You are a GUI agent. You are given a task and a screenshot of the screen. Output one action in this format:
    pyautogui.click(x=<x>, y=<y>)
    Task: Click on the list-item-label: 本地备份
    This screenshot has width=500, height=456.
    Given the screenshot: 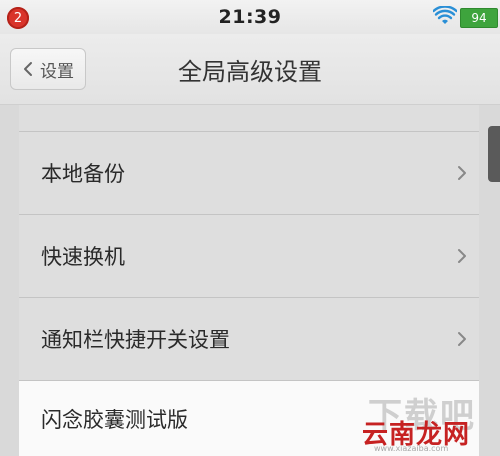 What is the action you would take?
    pyautogui.click(x=83, y=174)
    